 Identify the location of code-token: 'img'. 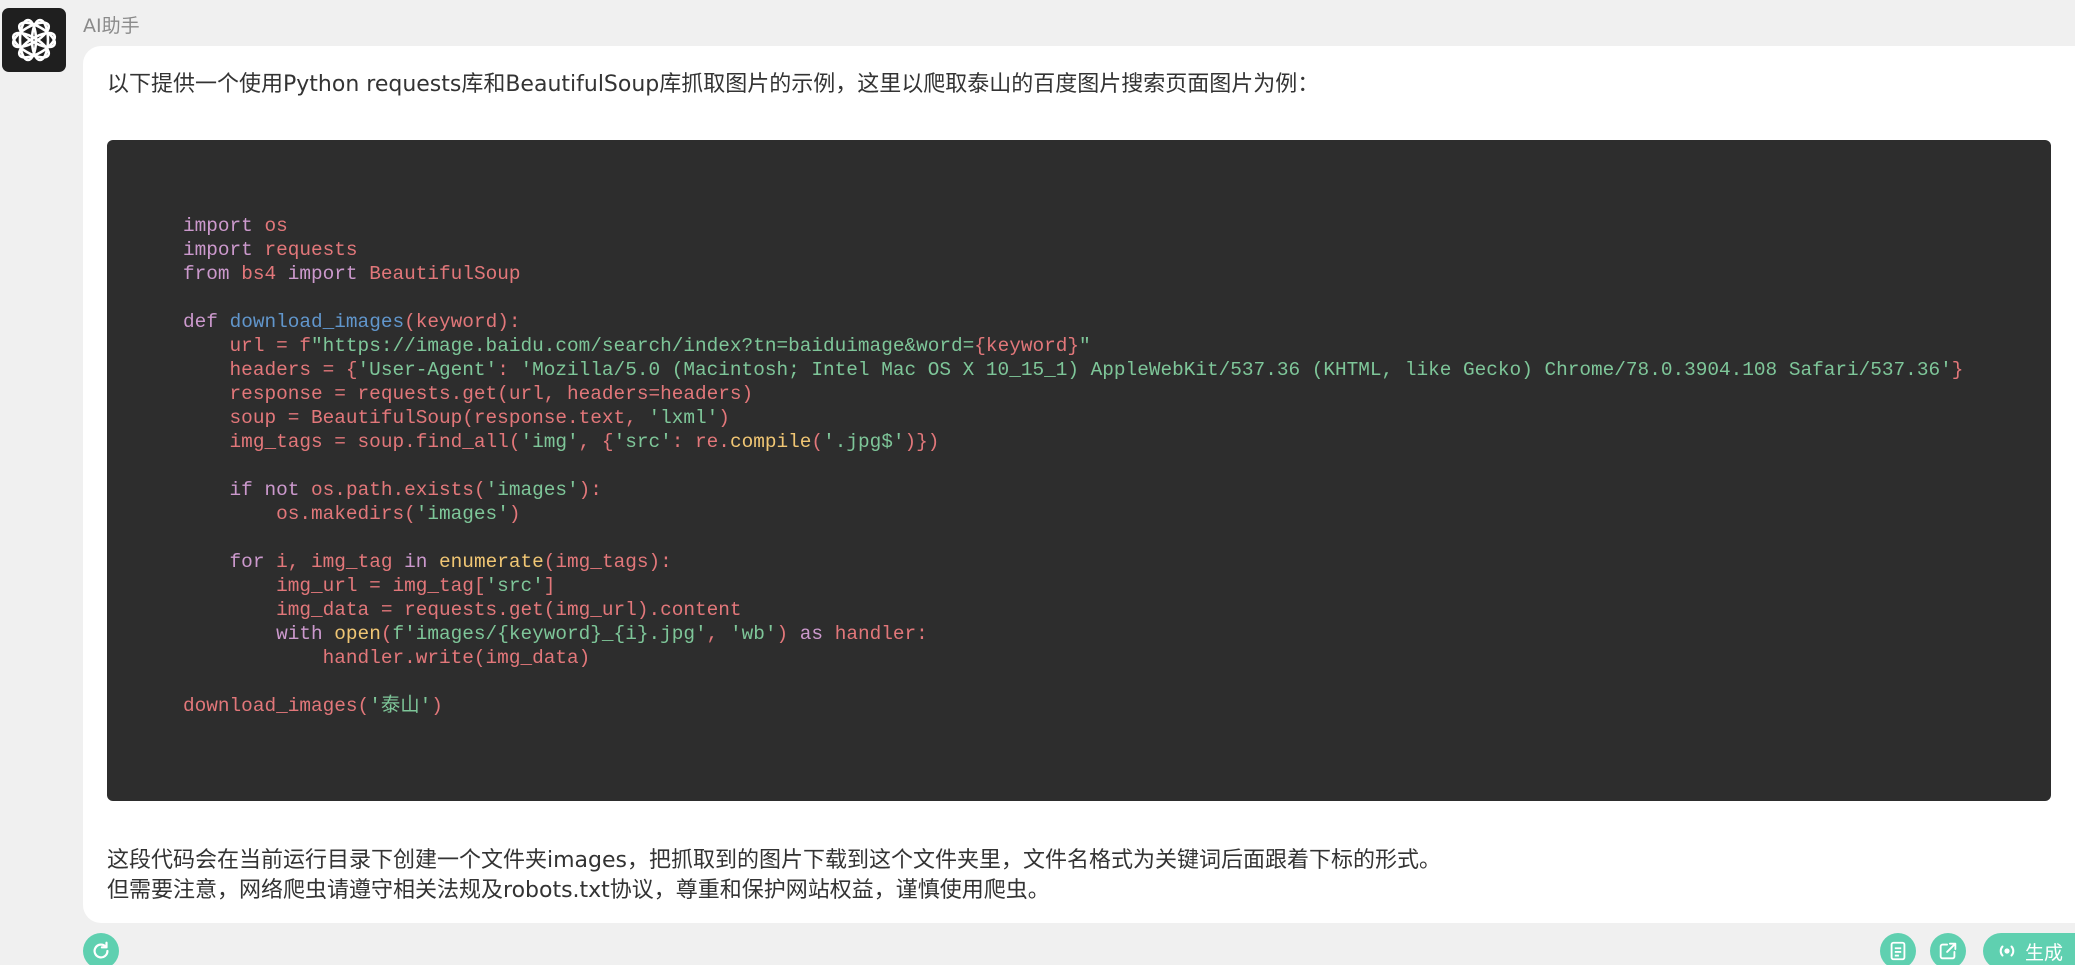
(549, 442).